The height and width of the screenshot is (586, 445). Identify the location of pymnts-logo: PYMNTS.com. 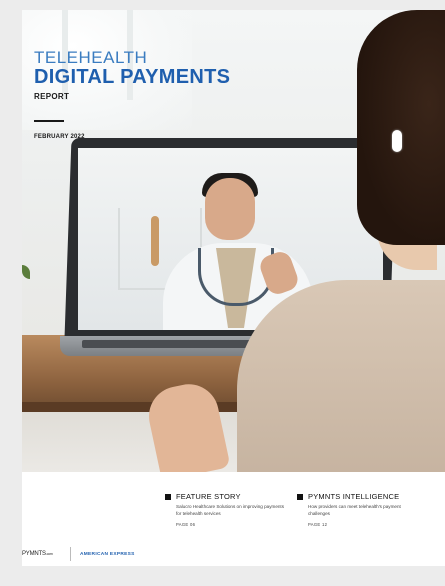
(37, 554).